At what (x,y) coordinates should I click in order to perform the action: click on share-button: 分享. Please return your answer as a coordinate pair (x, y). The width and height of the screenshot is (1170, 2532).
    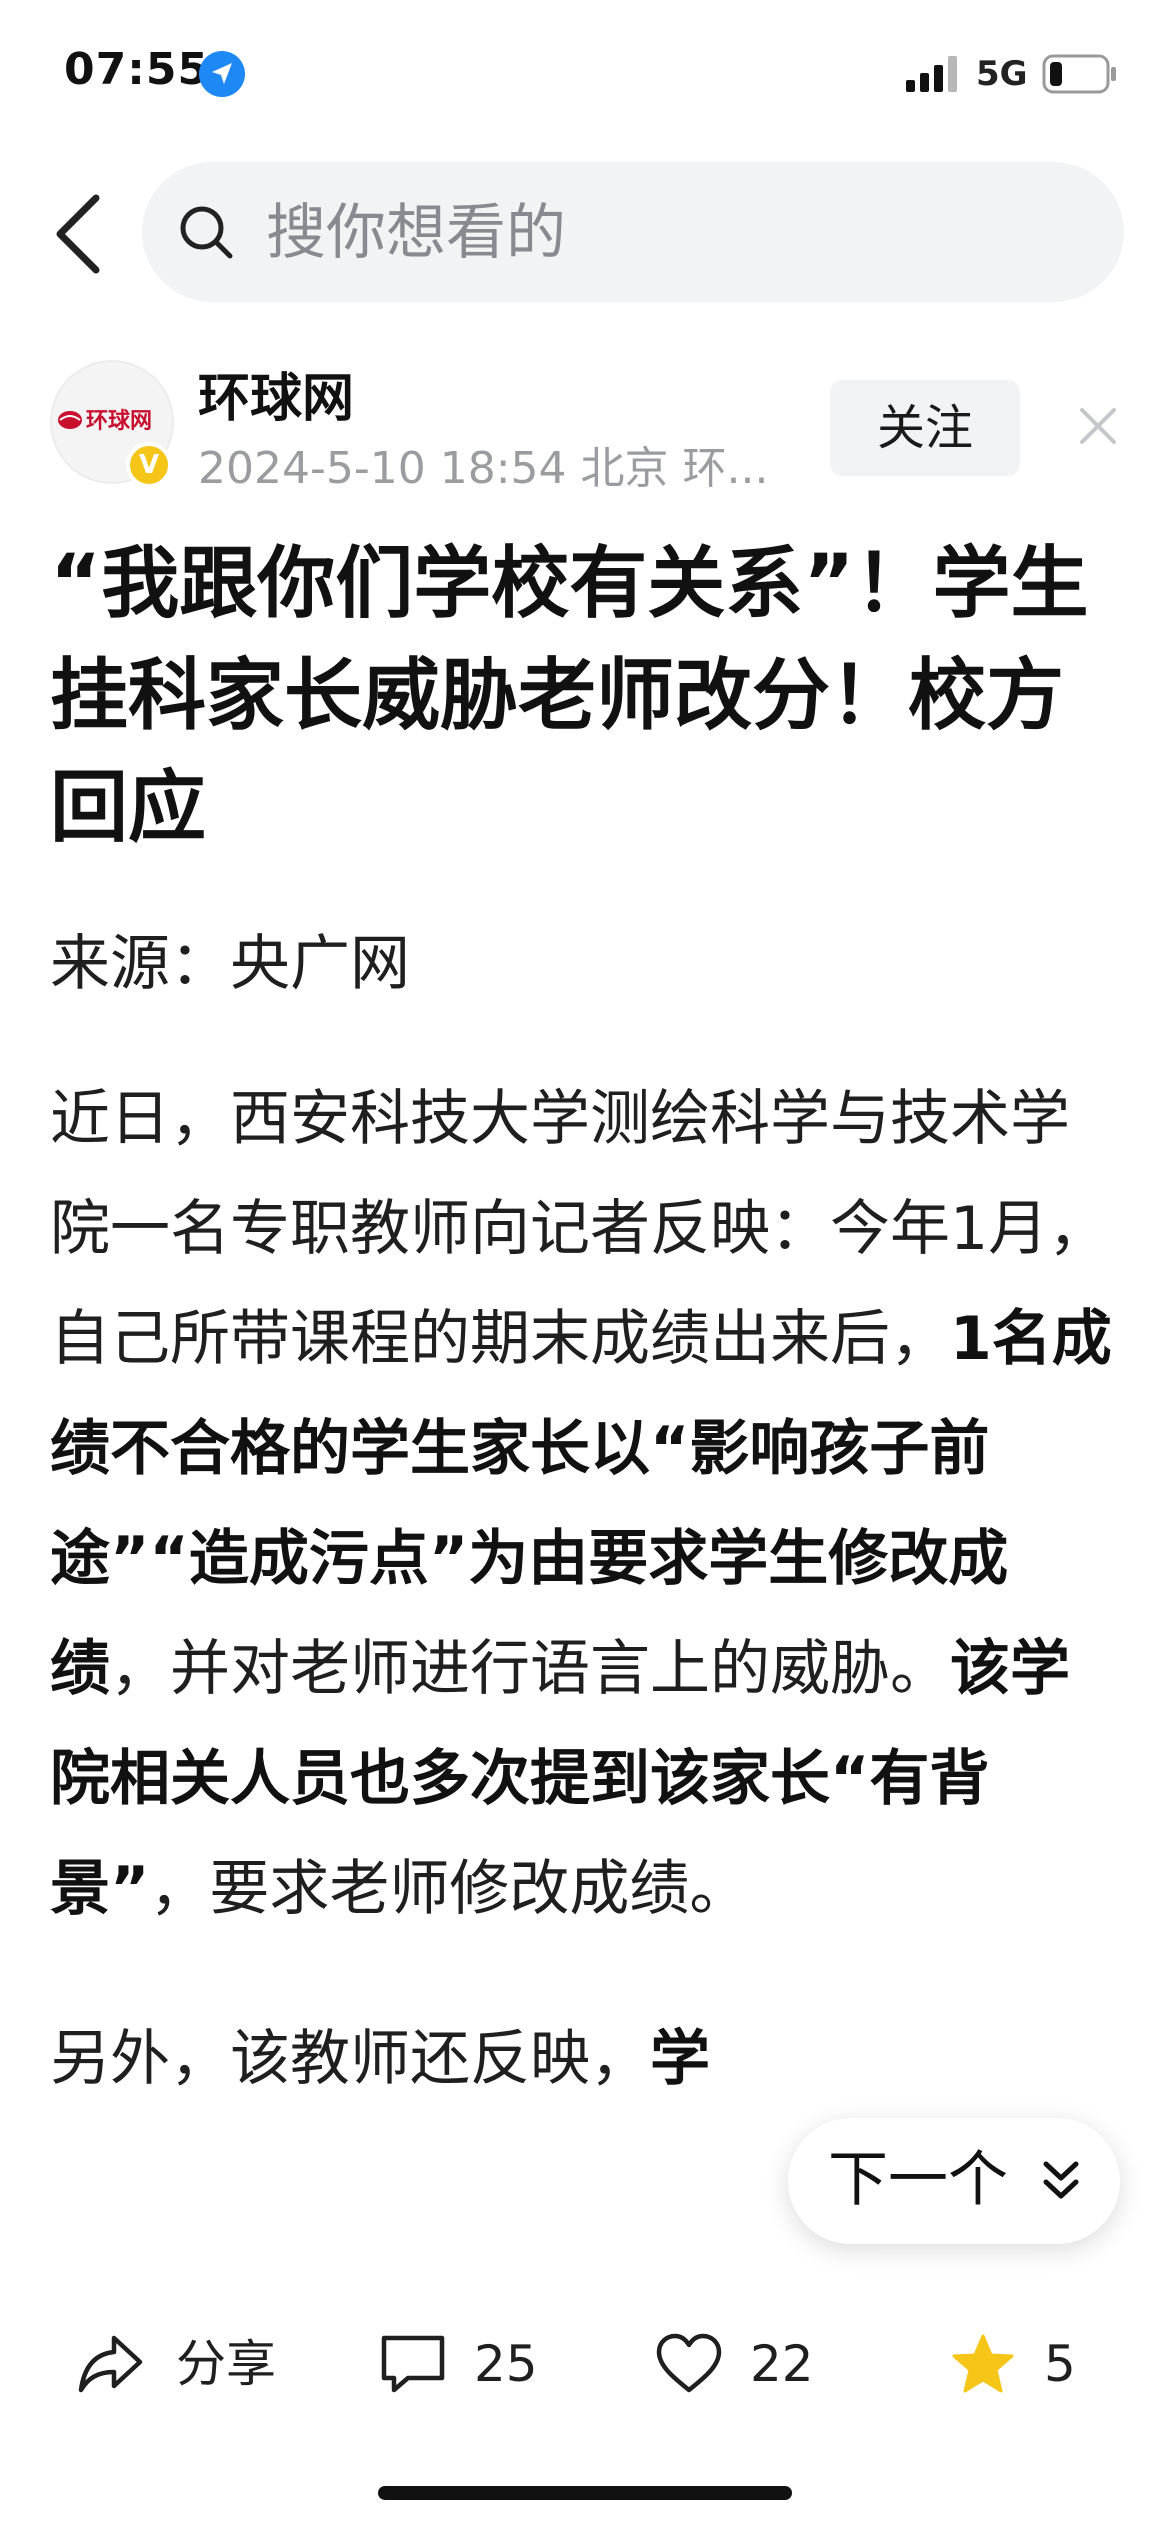
    Looking at the image, I should click on (181, 2364).